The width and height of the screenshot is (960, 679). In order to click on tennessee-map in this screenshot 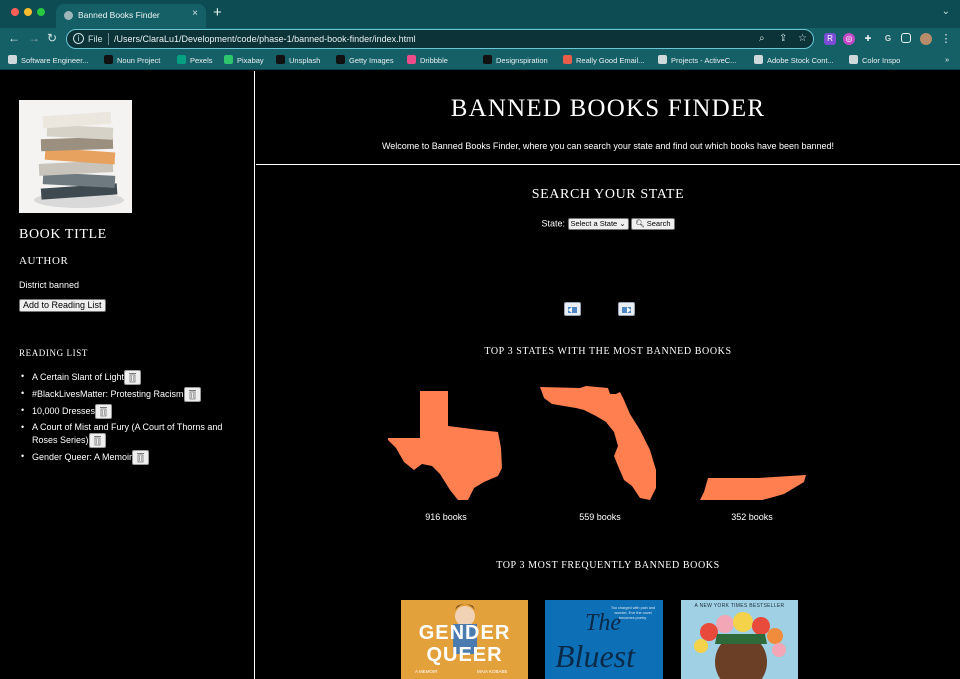, I will do `click(753, 487)`.